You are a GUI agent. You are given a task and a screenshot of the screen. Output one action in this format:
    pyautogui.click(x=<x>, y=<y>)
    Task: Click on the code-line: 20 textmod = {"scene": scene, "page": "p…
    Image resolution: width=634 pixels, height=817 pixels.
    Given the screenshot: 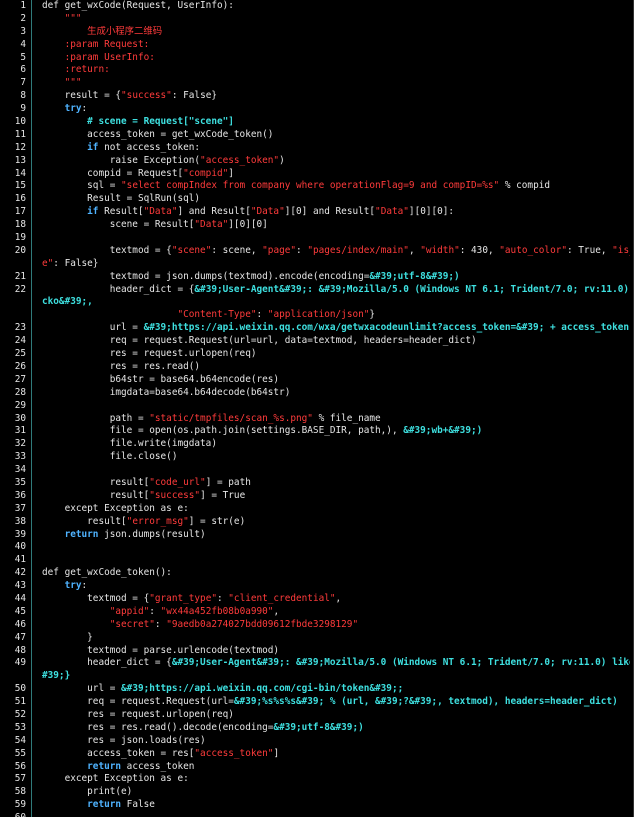 What is the action you would take?
    pyautogui.click(x=317, y=251)
    